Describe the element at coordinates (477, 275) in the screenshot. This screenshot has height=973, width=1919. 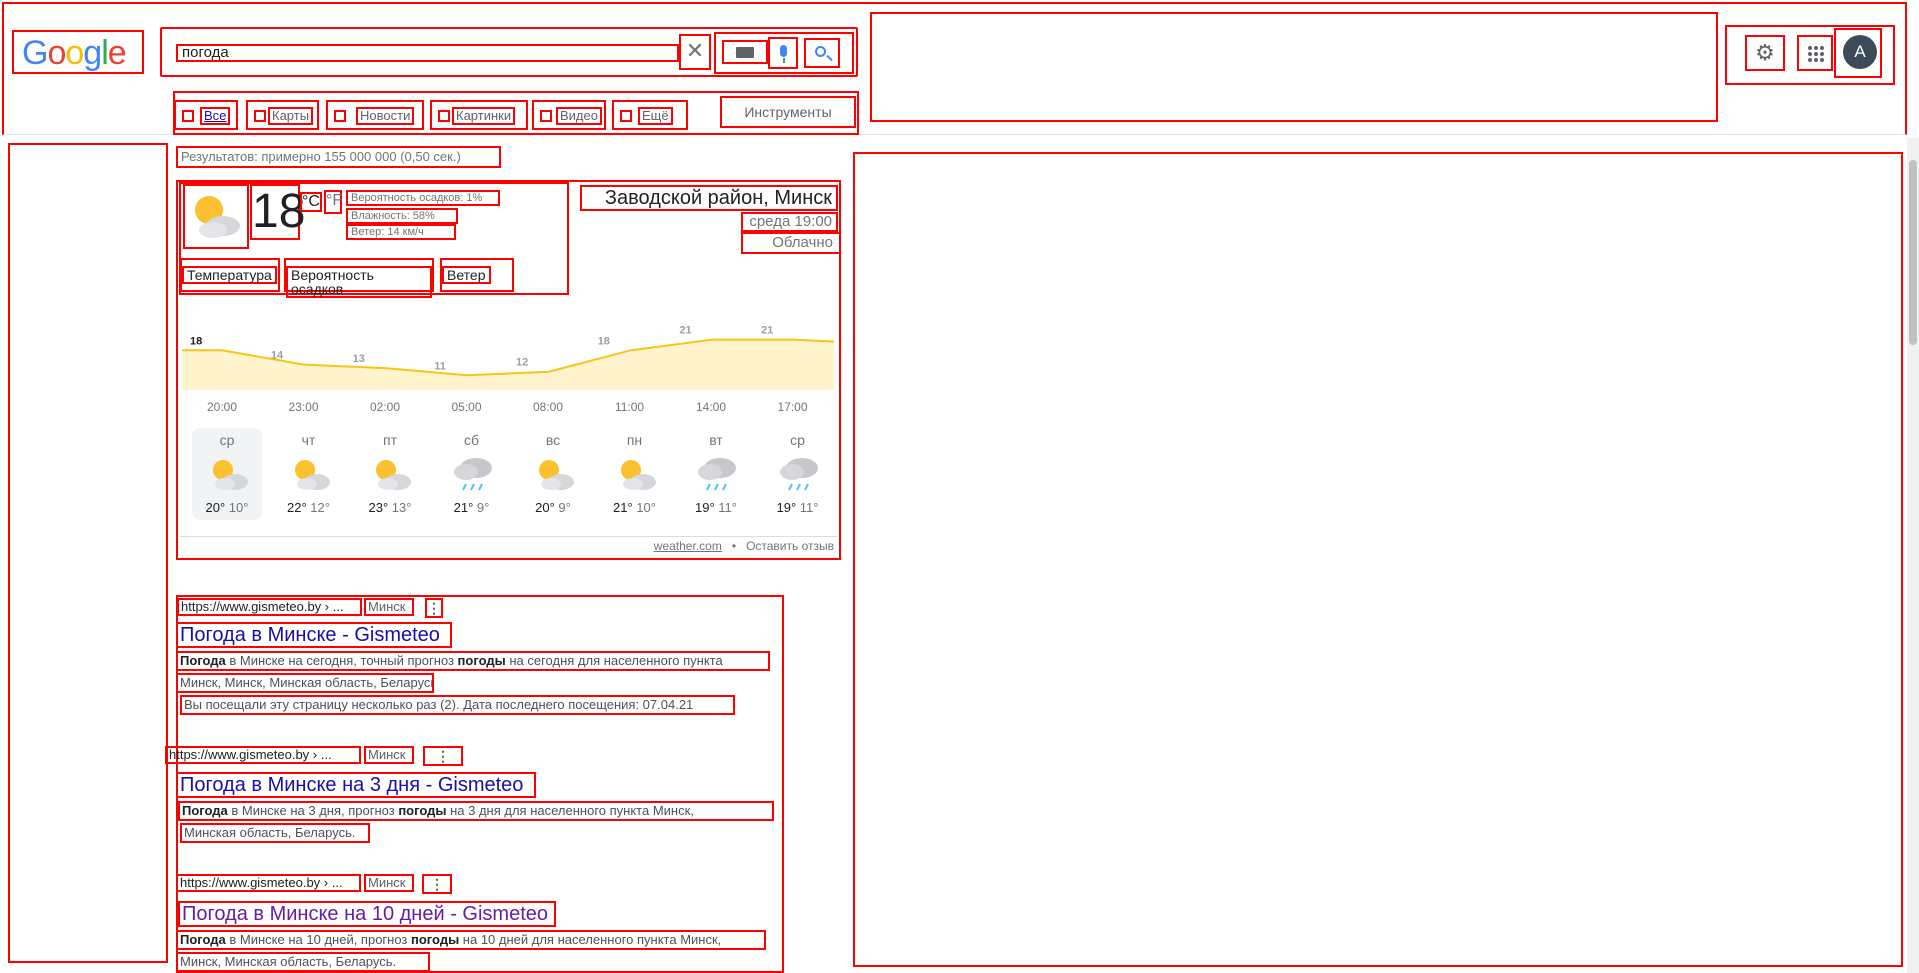
I see `tab-wind: Ветер` at that location.